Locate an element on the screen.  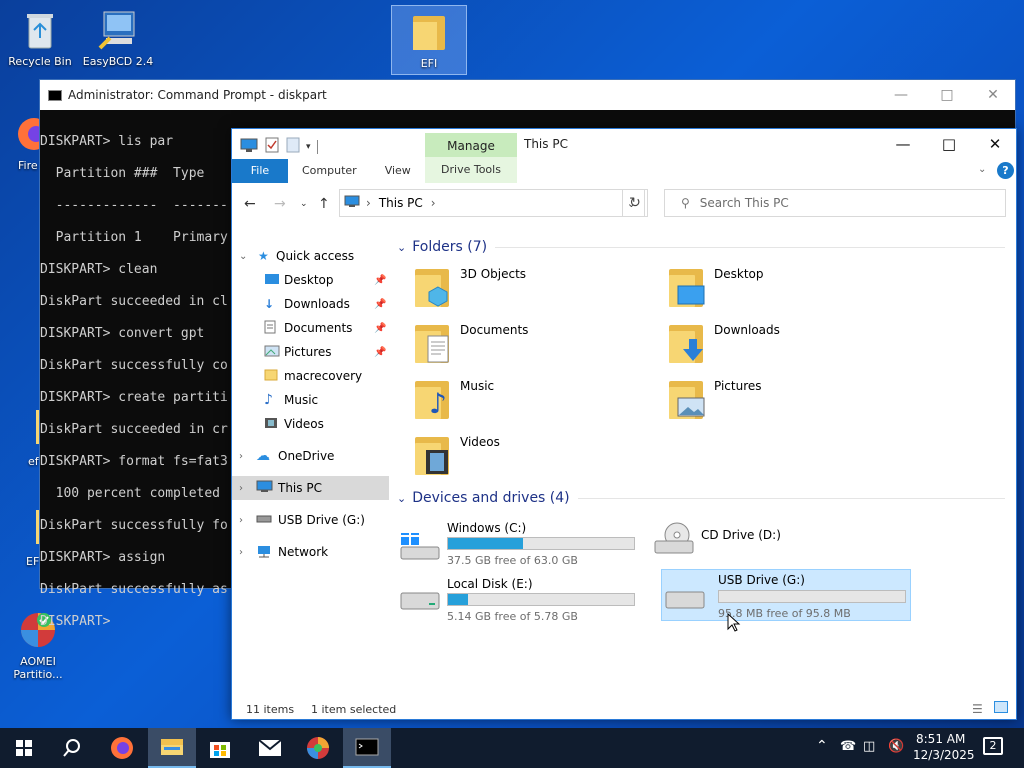
folder-videos: Videos is located at coordinates (456, 456).